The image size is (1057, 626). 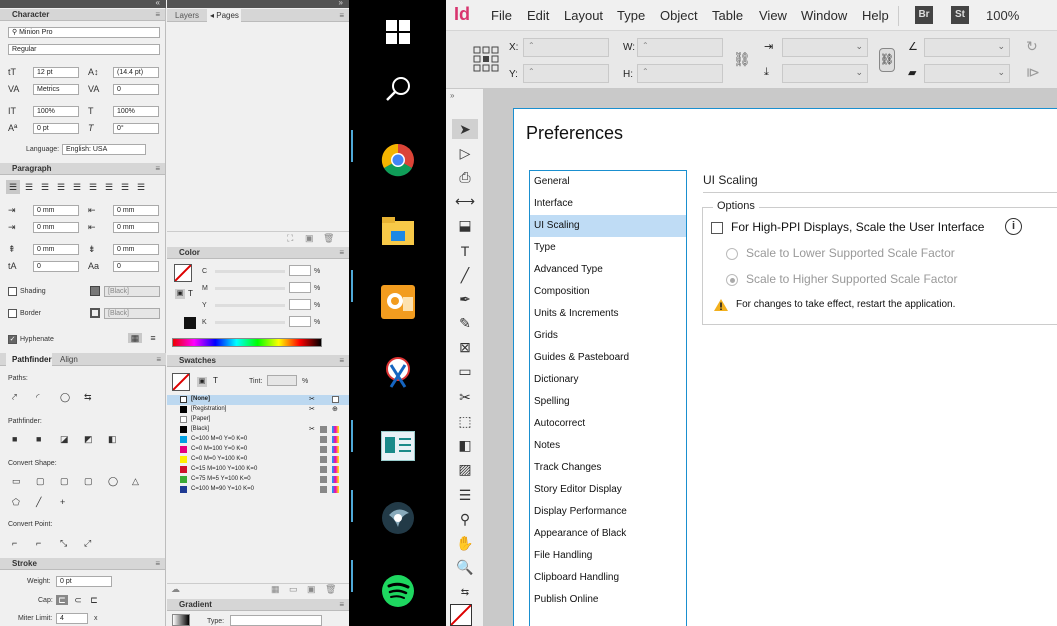 I want to click on align-left-icon: ☰, so click(x=13, y=187).